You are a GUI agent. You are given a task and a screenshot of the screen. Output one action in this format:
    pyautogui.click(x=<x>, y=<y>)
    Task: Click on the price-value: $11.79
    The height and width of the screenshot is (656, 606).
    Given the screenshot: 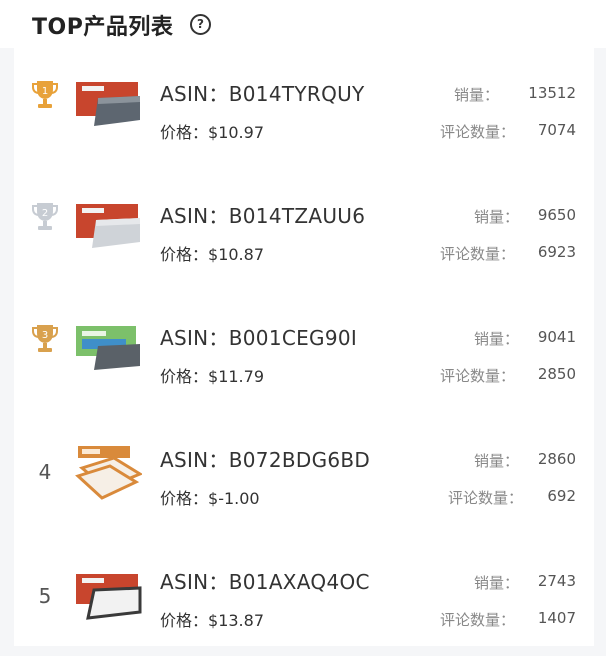 What is the action you would take?
    pyautogui.click(x=236, y=376)
    